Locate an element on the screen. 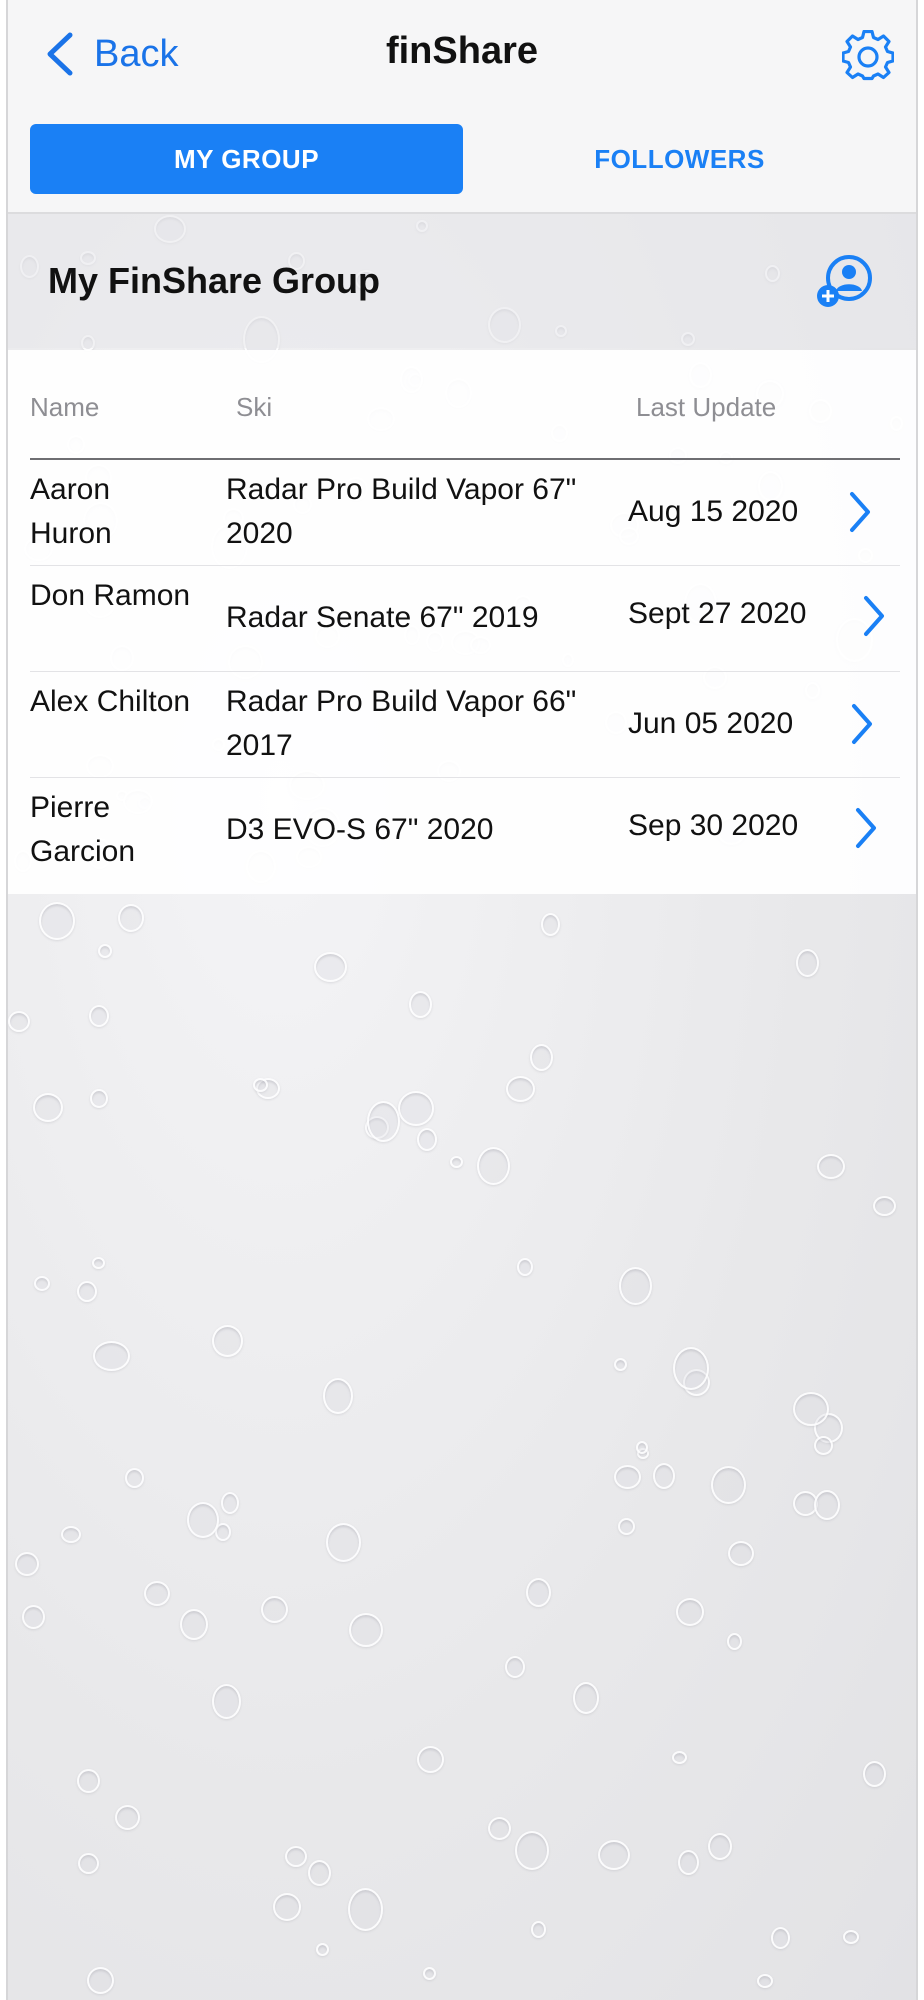  row-last-update: Jun 05 2020 is located at coordinates (711, 723).